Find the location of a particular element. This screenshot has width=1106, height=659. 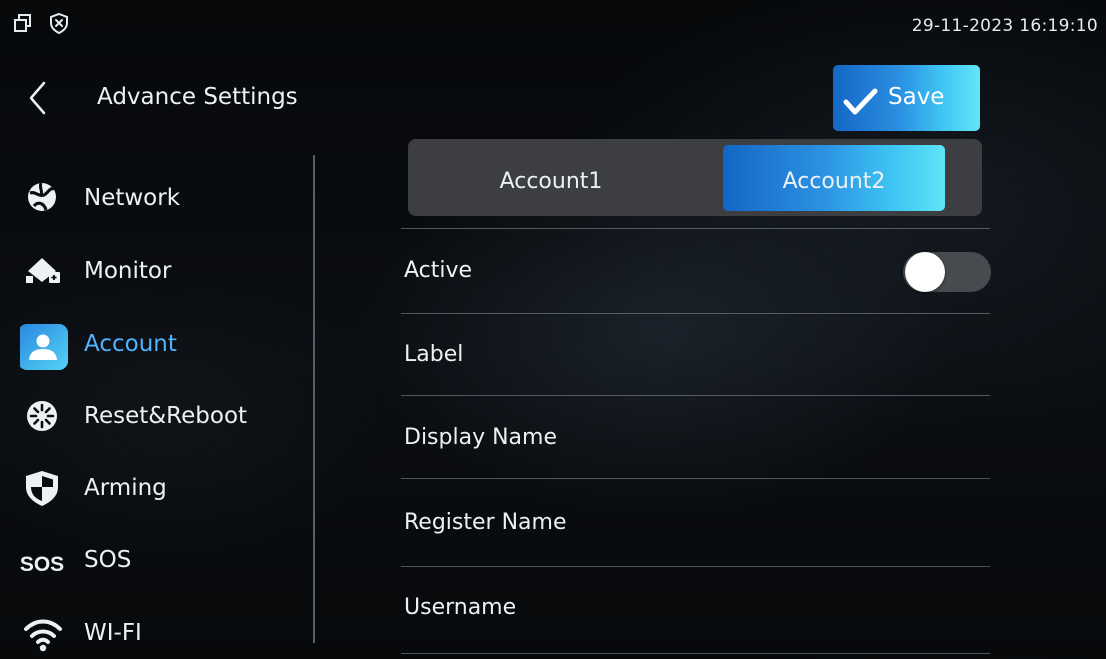

tab-account1: Account1 is located at coordinates (551, 178).